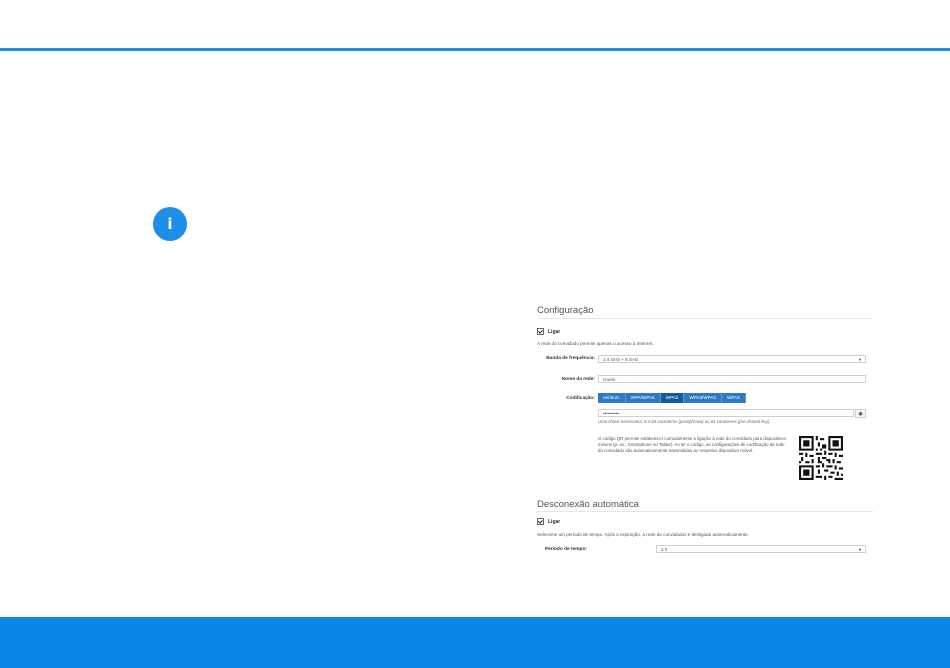 This screenshot has height=668, width=950. Describe the element at coordinates (570, 358) in the screenshot. I see `band-label: Banda de frequência:` at that location.